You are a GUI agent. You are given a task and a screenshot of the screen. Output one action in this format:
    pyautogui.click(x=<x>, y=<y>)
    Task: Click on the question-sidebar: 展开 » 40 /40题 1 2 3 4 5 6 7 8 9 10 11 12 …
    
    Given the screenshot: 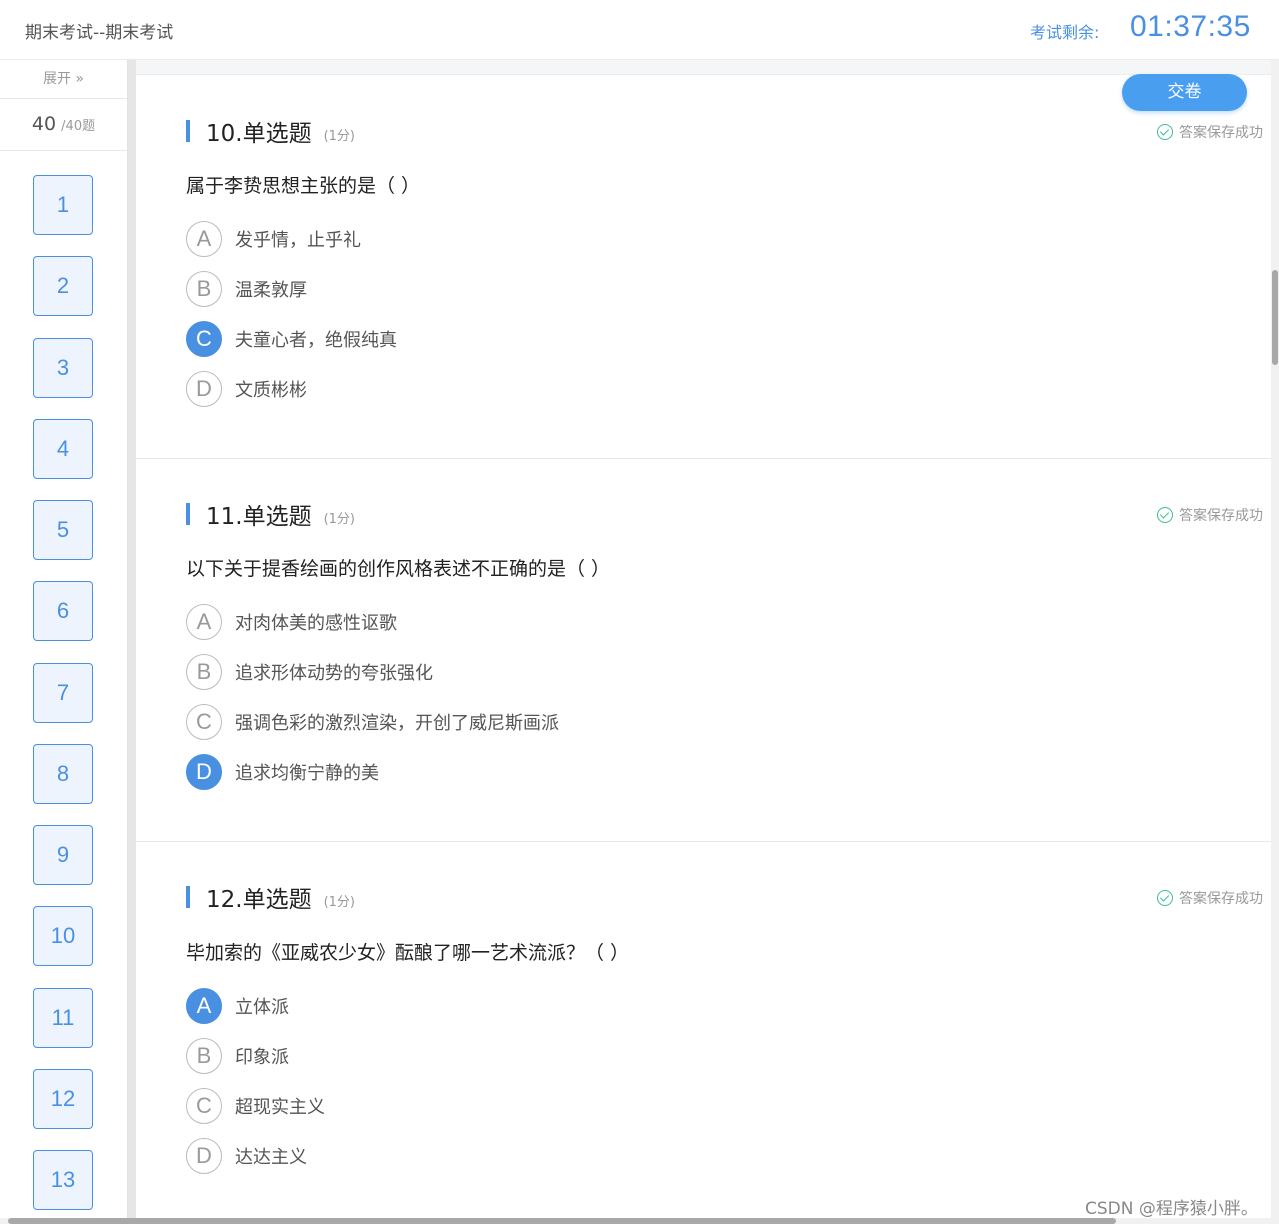 What is the action you would take?
    pyautogui.click(x=64, y=642)
    